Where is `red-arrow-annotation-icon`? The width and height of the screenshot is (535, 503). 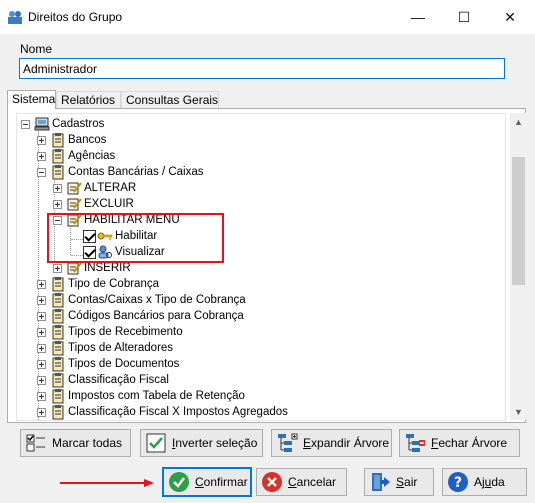 red-arrow-annotation-icon is located at coordinates (107, 483).